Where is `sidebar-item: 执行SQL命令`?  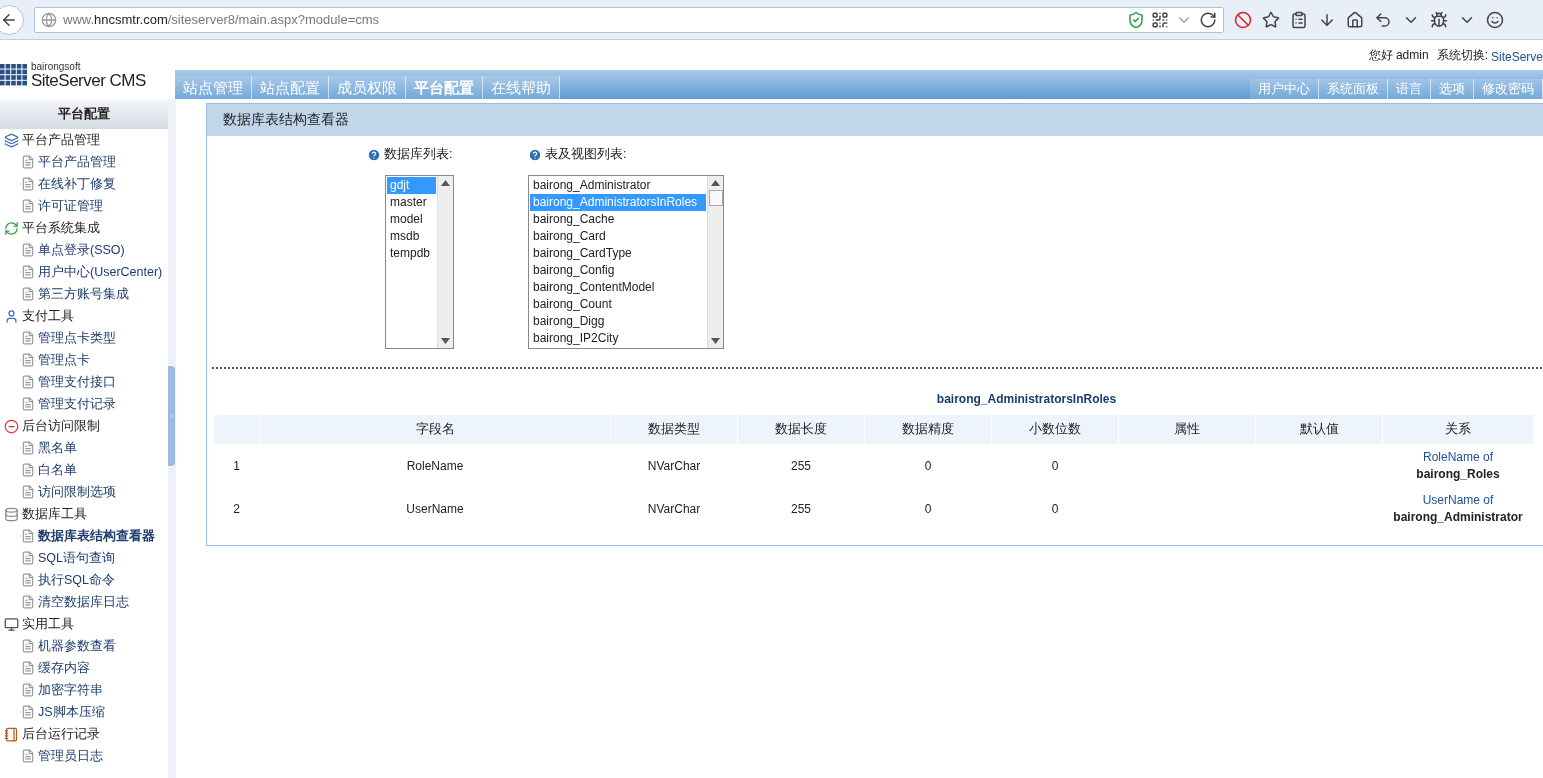
sidebar-item: 执行SQL命令 is located at coordinates (84, 580).